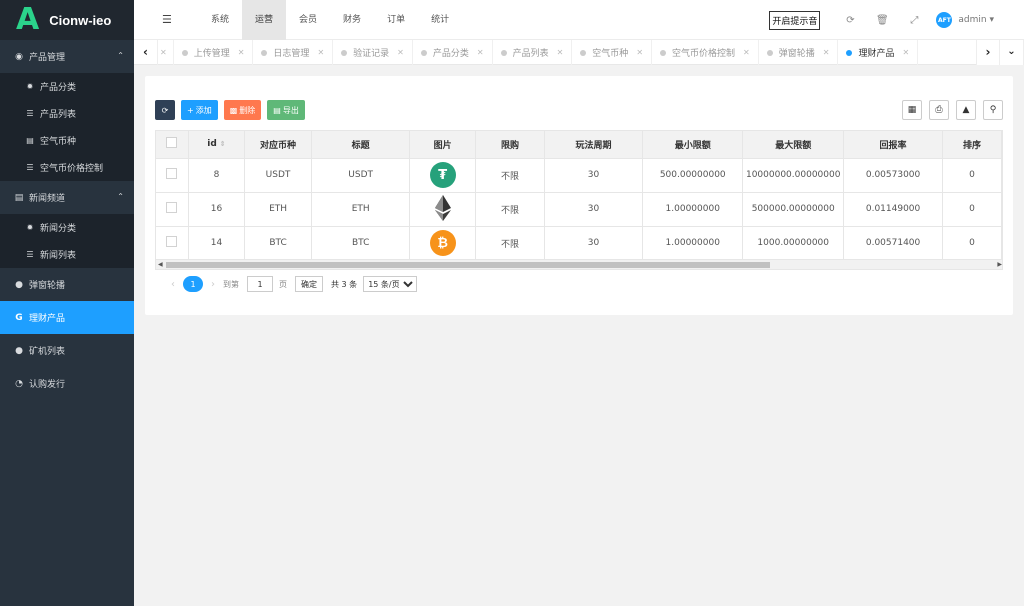 The height and width of the screenshot is (606, 1024). What do you see at coordinates (165, 110) in the screenshot?
I see `refresh-button: ⟳` at bounding box center [165, 110].